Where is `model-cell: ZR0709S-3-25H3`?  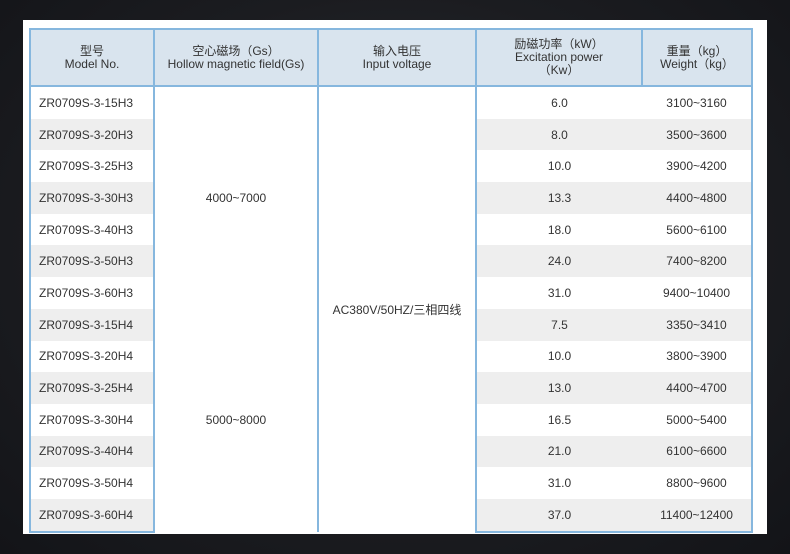 model-cell: ZR0709S-3-25H3 is located at coordinates (91, 166).